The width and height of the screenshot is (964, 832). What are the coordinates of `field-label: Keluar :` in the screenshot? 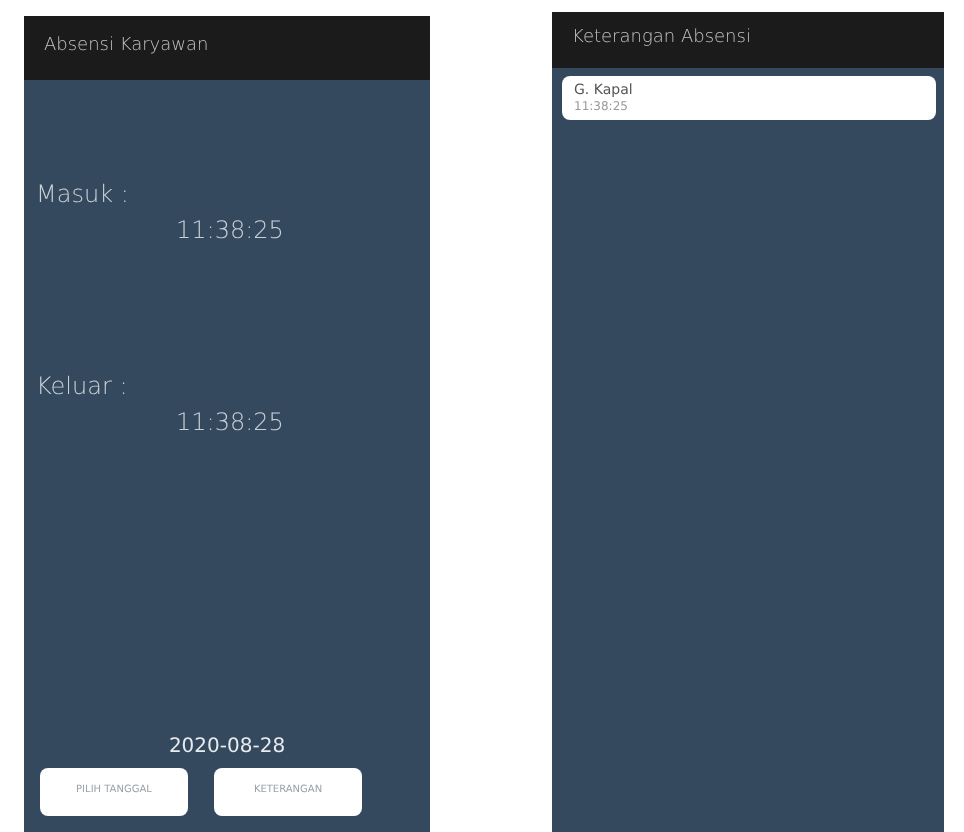 It's located at (82, 387).